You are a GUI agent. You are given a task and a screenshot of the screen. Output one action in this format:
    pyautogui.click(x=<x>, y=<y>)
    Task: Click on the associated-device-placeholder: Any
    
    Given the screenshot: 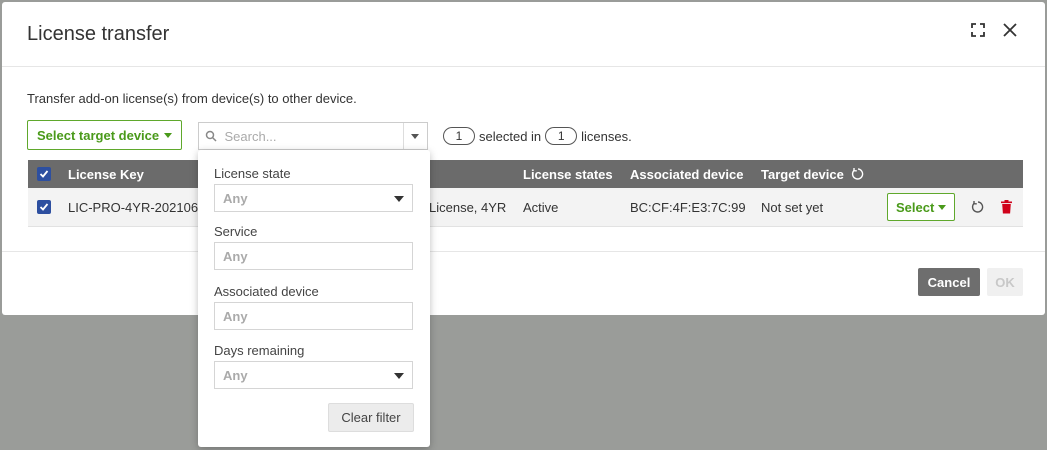 What is the action you would take?
    pyautogui.click(x=235, y=316)
    